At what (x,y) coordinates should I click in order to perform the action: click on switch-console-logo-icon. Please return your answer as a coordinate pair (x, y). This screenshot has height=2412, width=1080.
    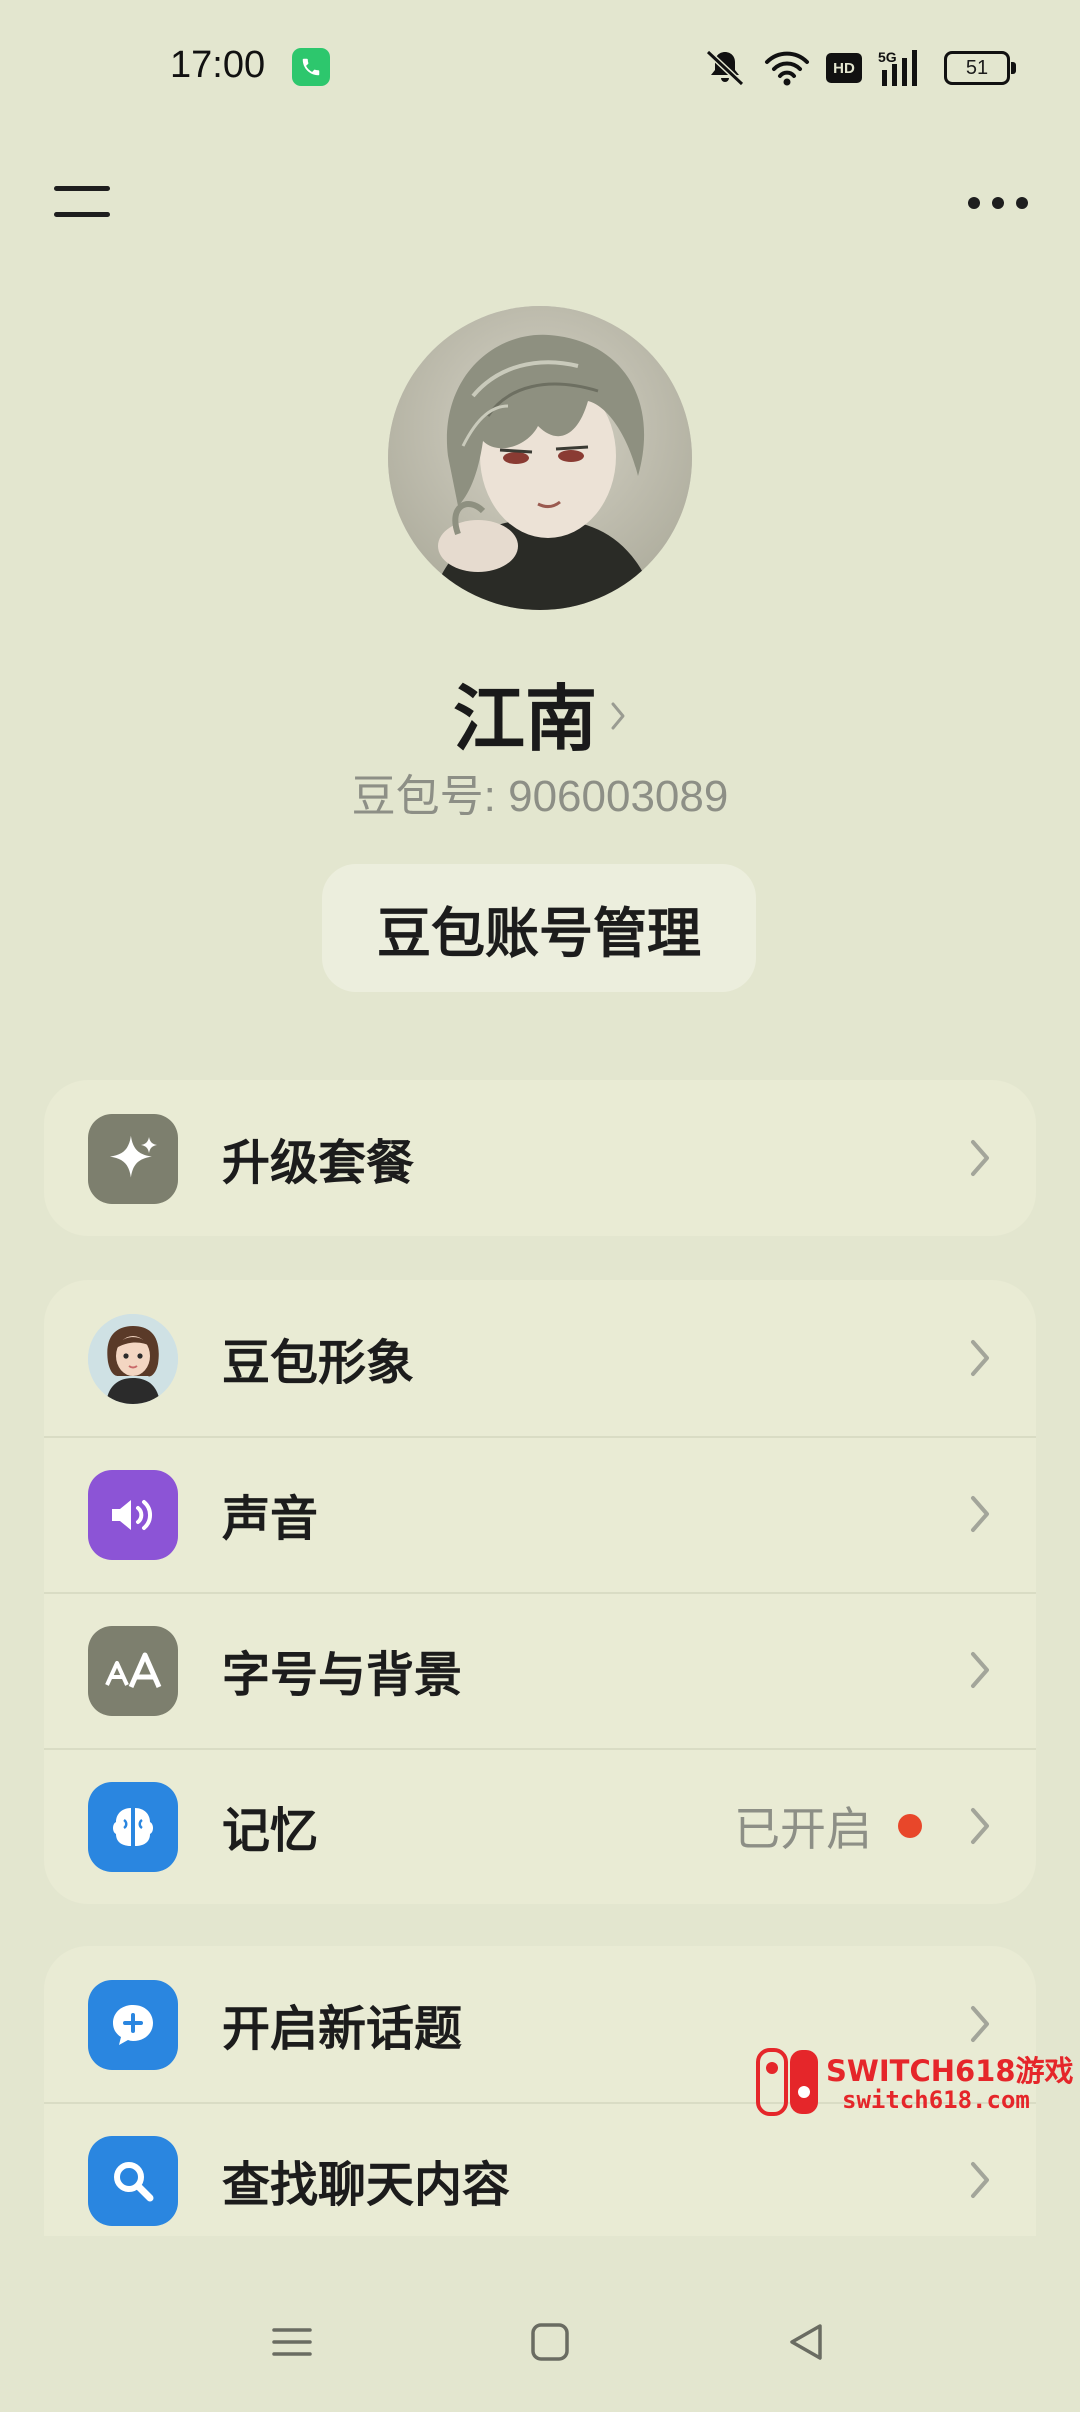
    Looking at the image, I should click on (788, 2084).